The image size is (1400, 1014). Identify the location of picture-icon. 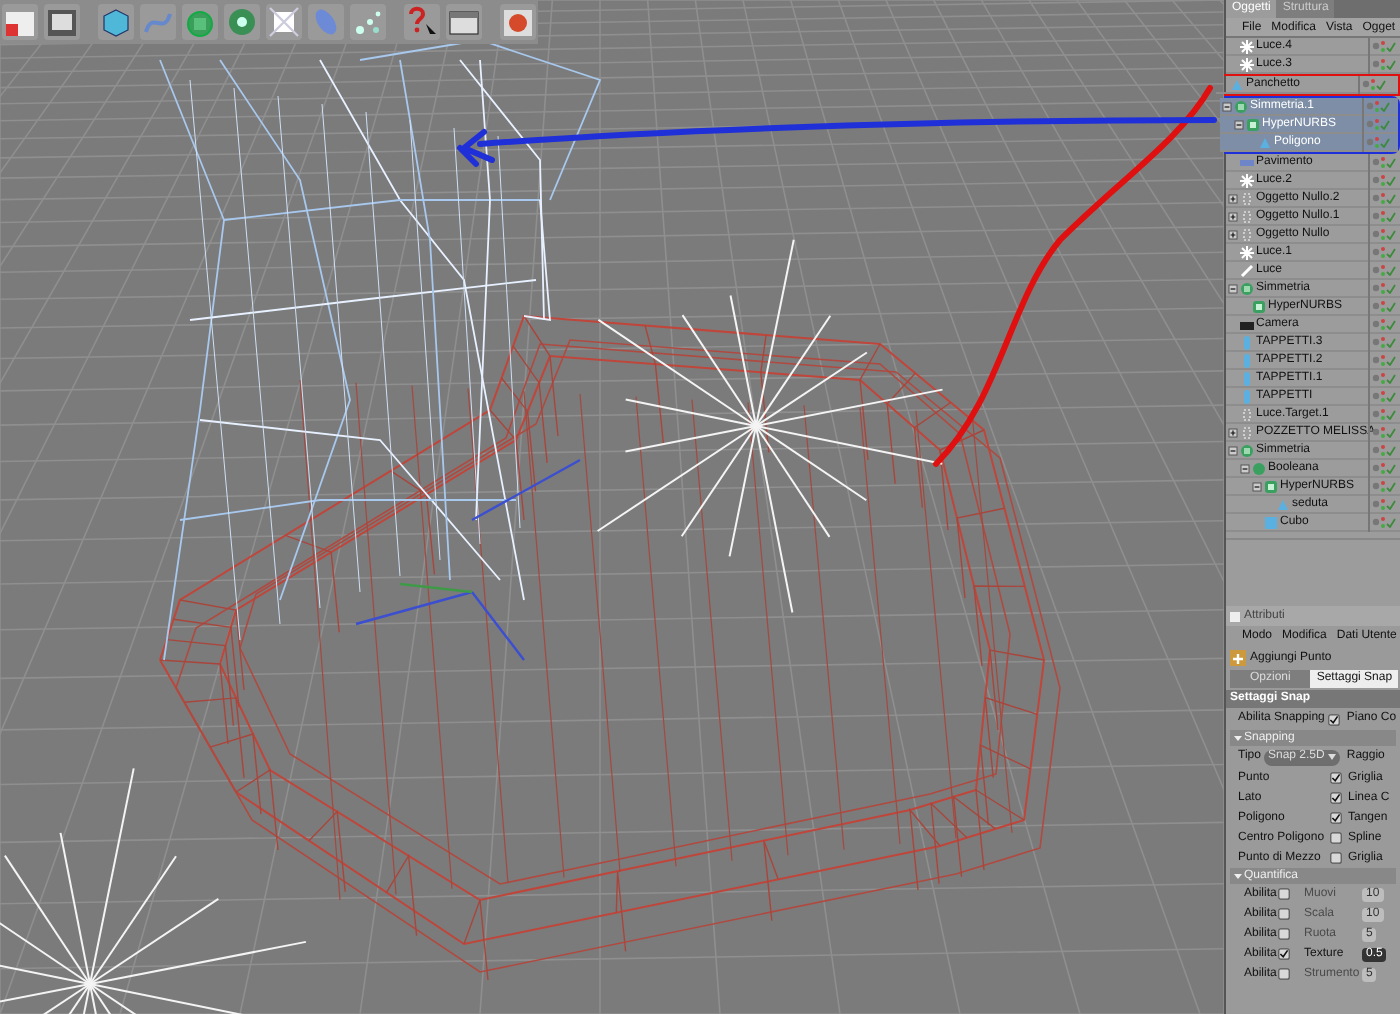
(62, 22).